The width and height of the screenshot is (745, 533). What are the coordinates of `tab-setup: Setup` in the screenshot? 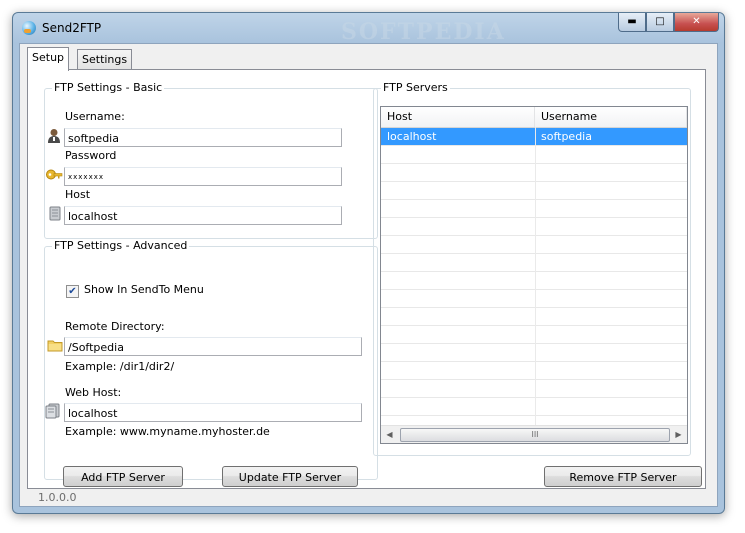 It's located at (48, 59).